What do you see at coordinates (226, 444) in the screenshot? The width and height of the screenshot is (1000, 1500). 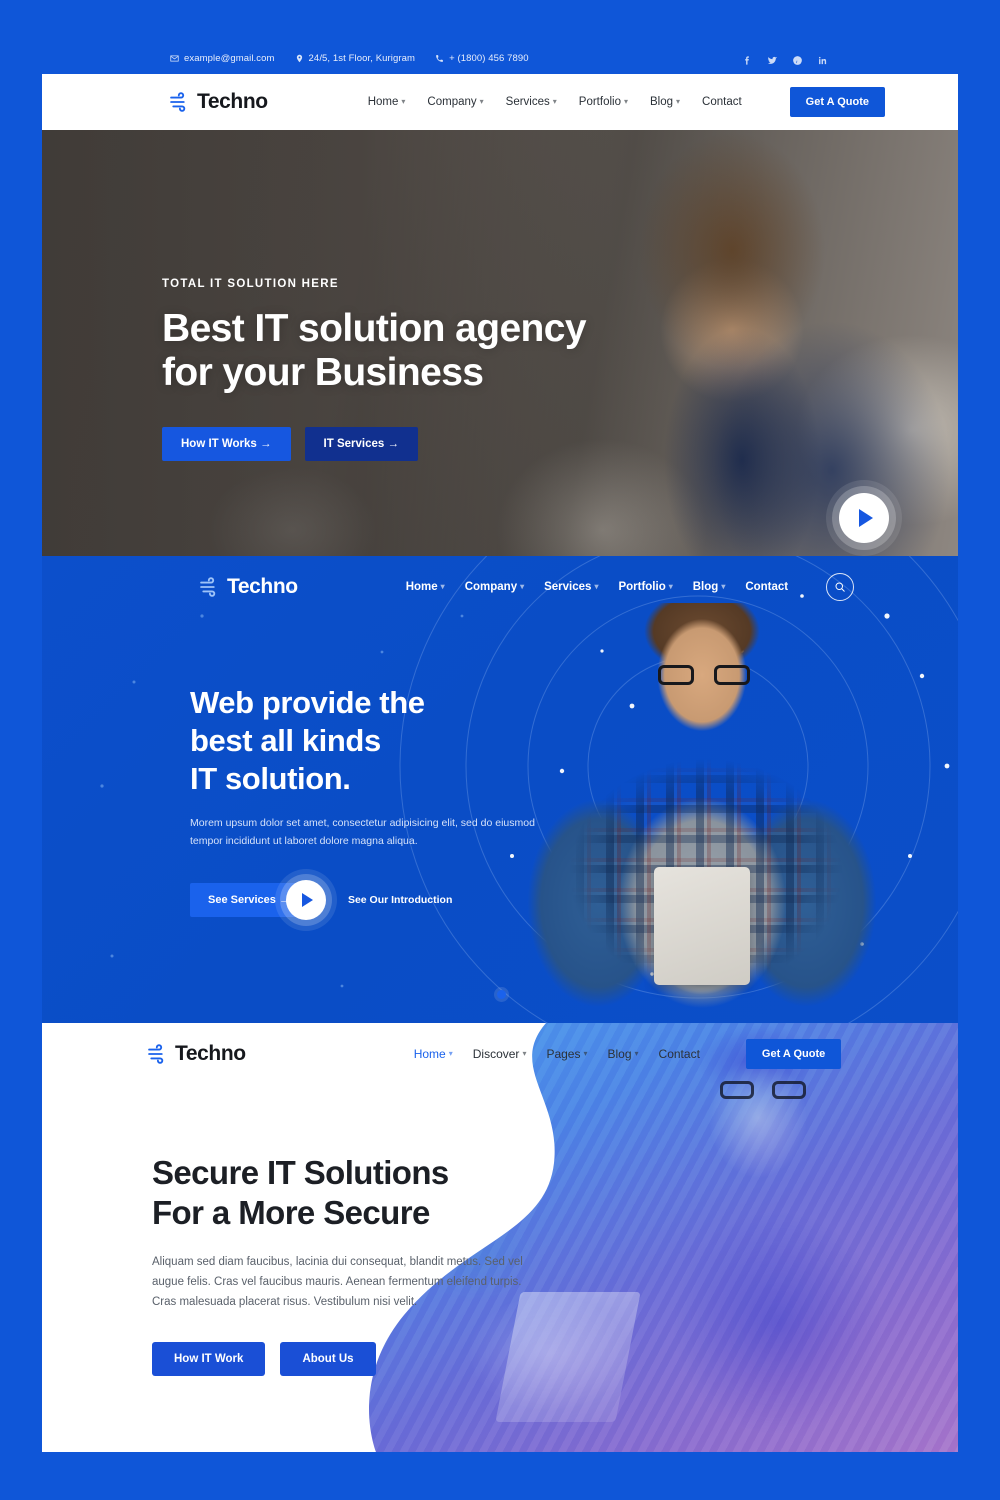 I see `how-it-works-button: How IT Works →` at bounding box center [226, 444].